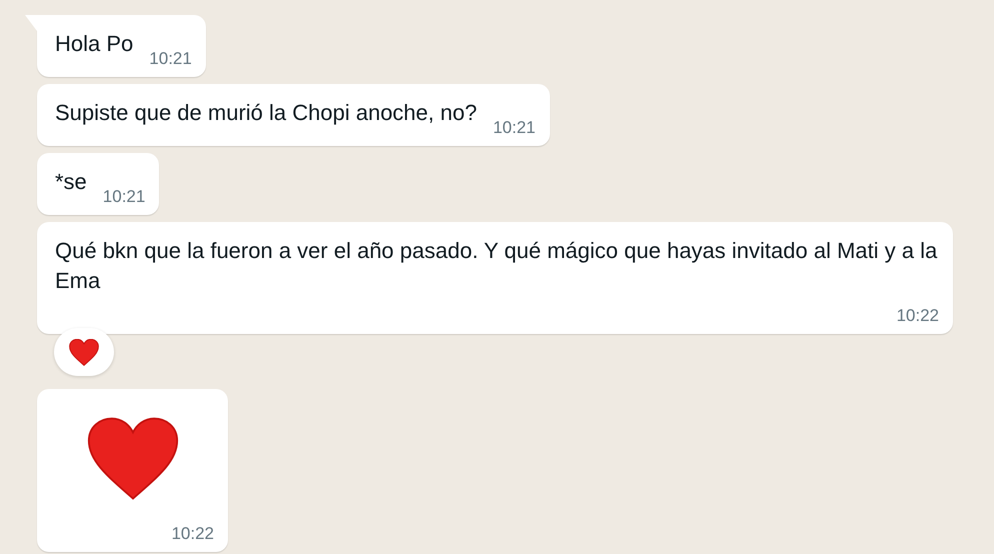 This screenshot has height=554, width=994. I want to click on message-text: Supiste que de murió la Chopi anoche, no?, so click(266, 113).